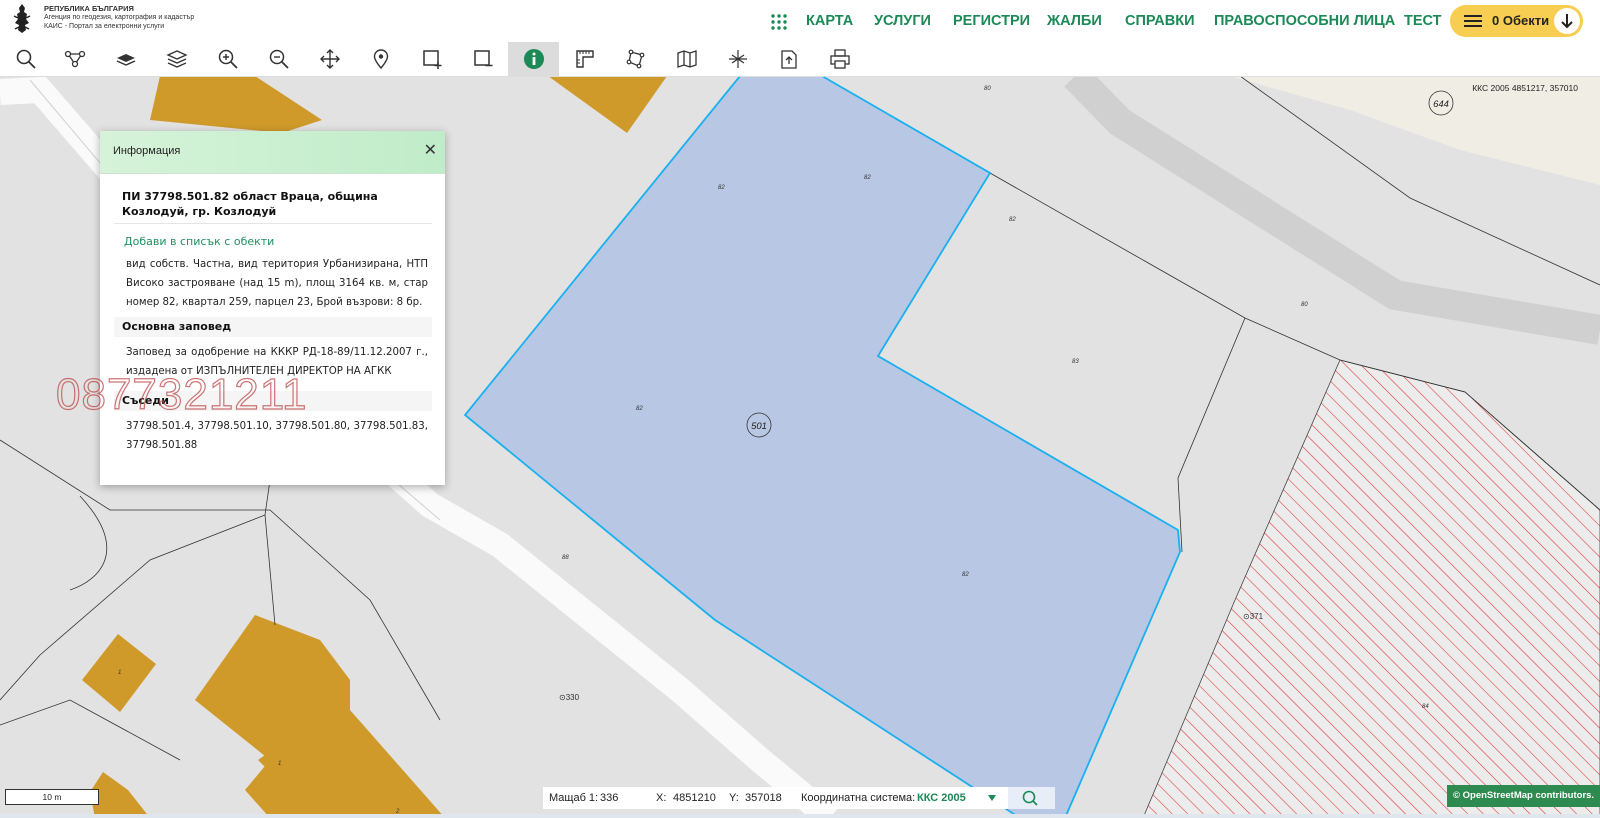 Image resolution: width=1600 pixels, height=818 pixels. I want to click on chevron-down-icon, so click(992, 798).